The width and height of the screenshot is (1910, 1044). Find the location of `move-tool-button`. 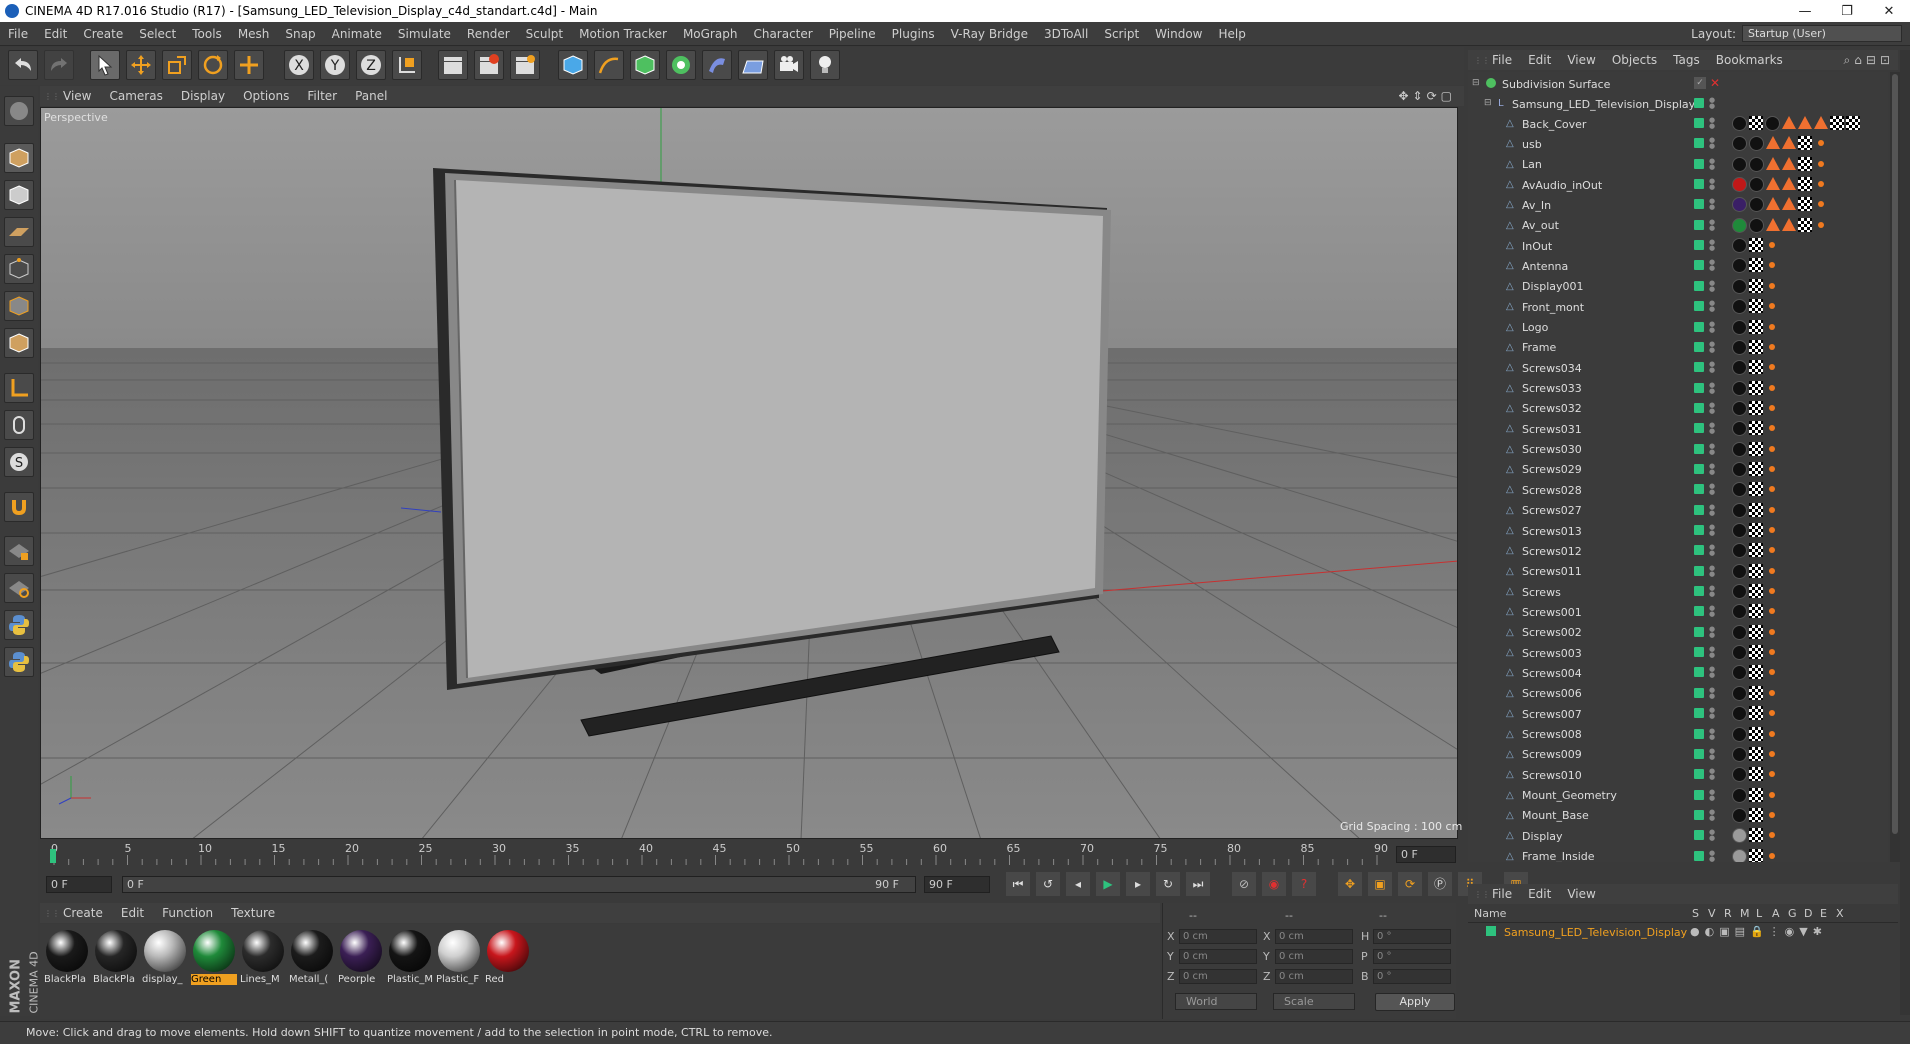

move-tool-button is located at coordinates (141, 65).